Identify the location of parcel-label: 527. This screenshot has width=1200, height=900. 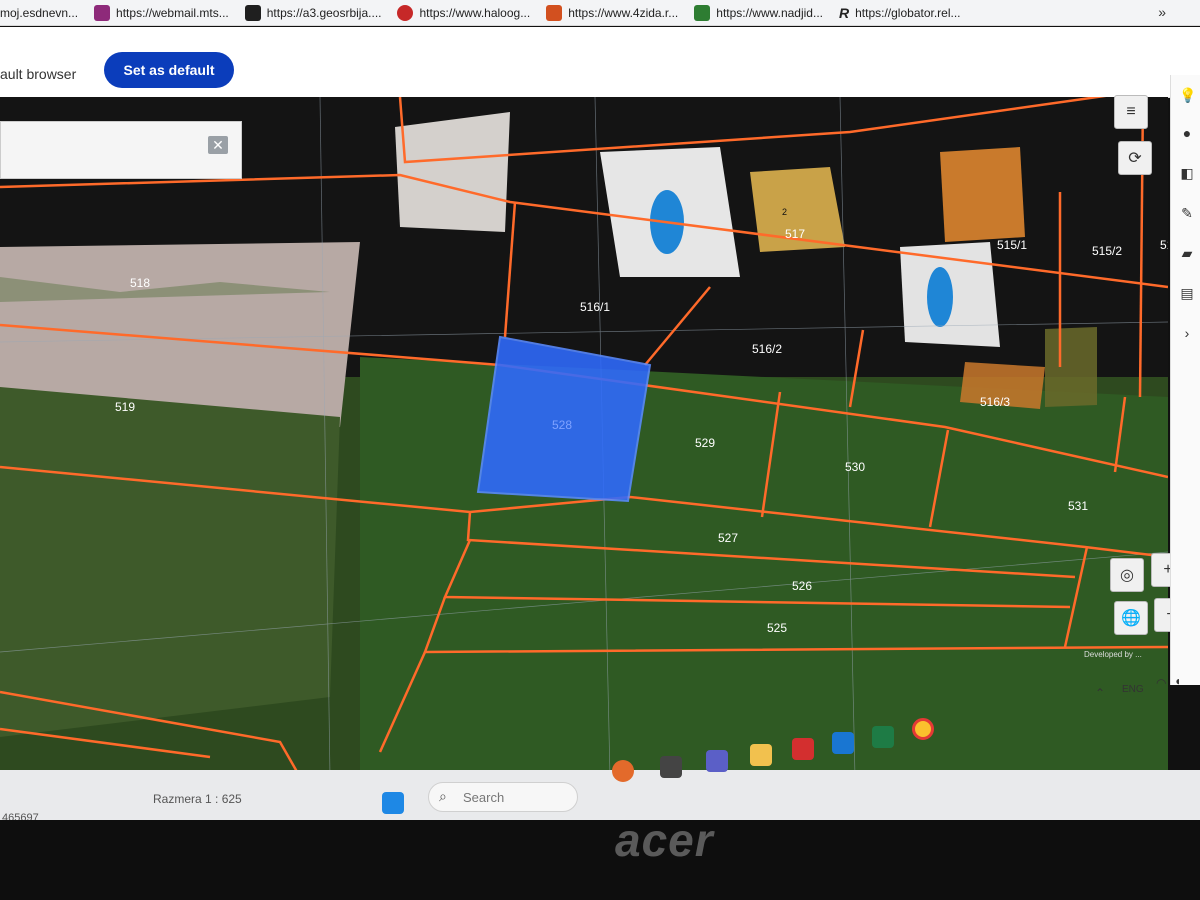
(728, 538).